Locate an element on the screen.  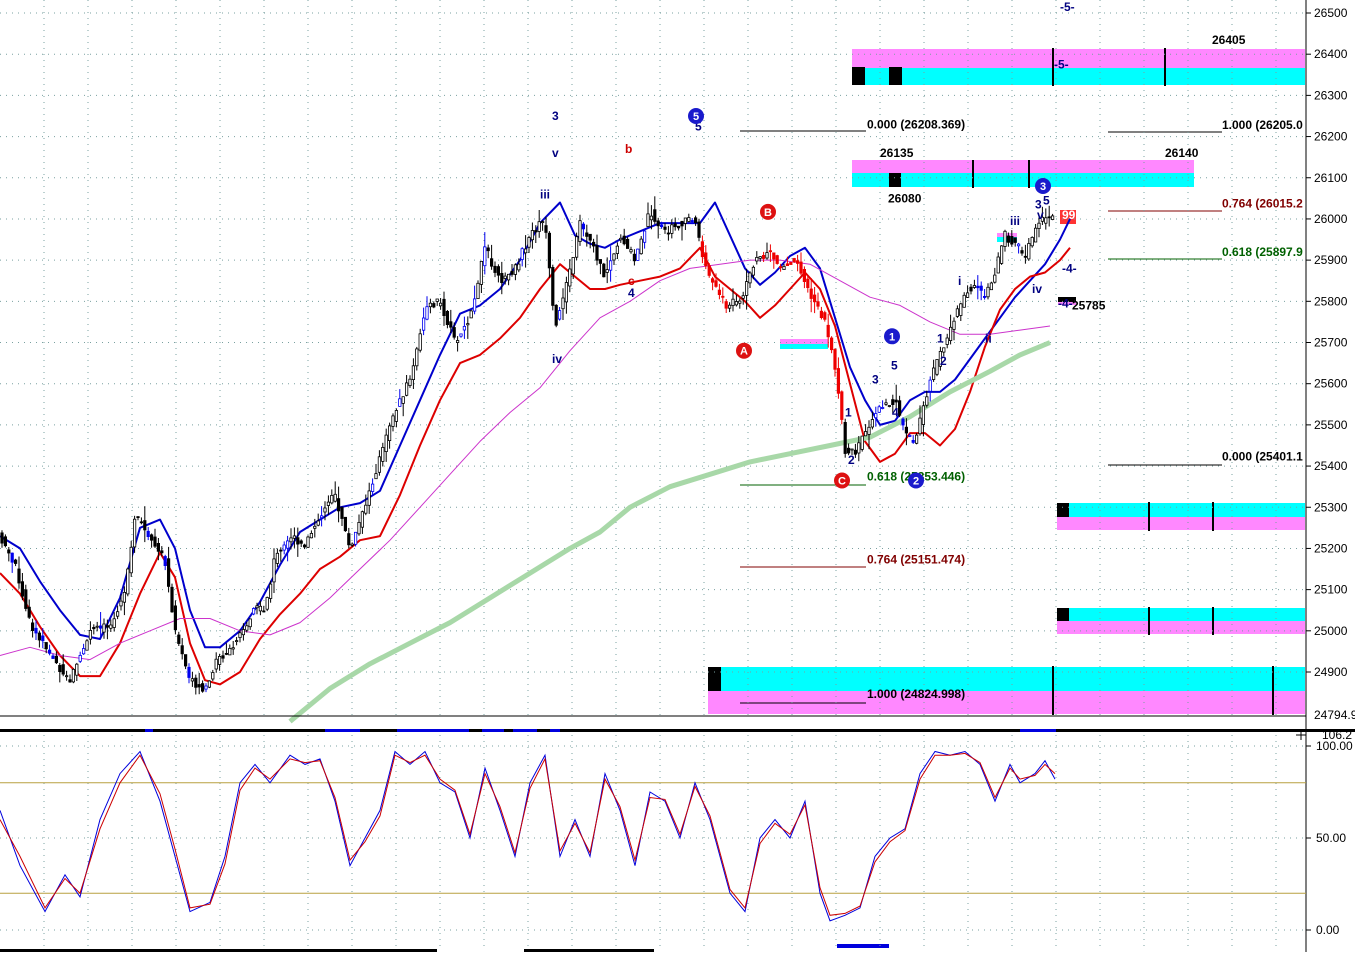
osc-y-tick-label: 50.00 is located at coordinates (1331, 838).